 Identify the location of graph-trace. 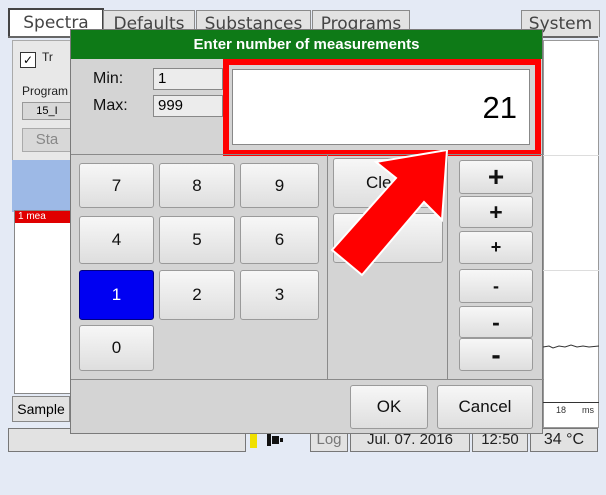
(571, 346).